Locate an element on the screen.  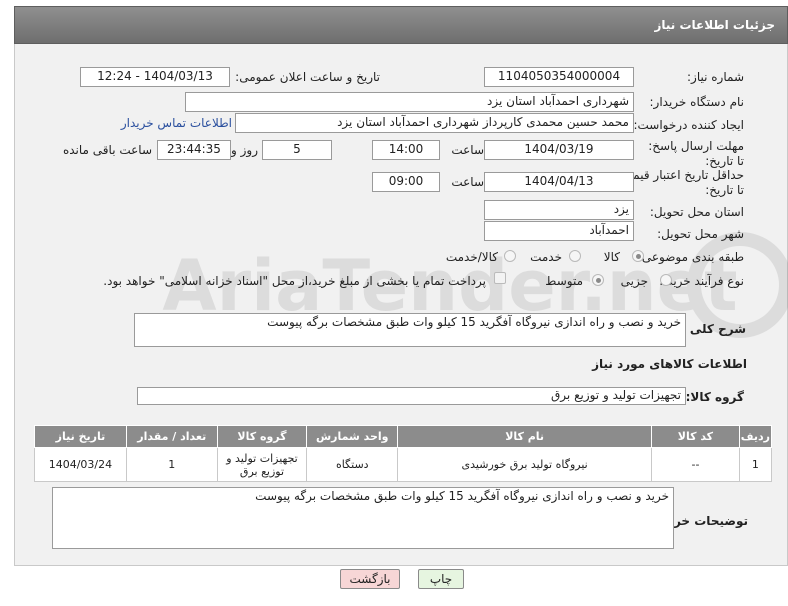
province-field: یزد is located at coordinates (559, 210).